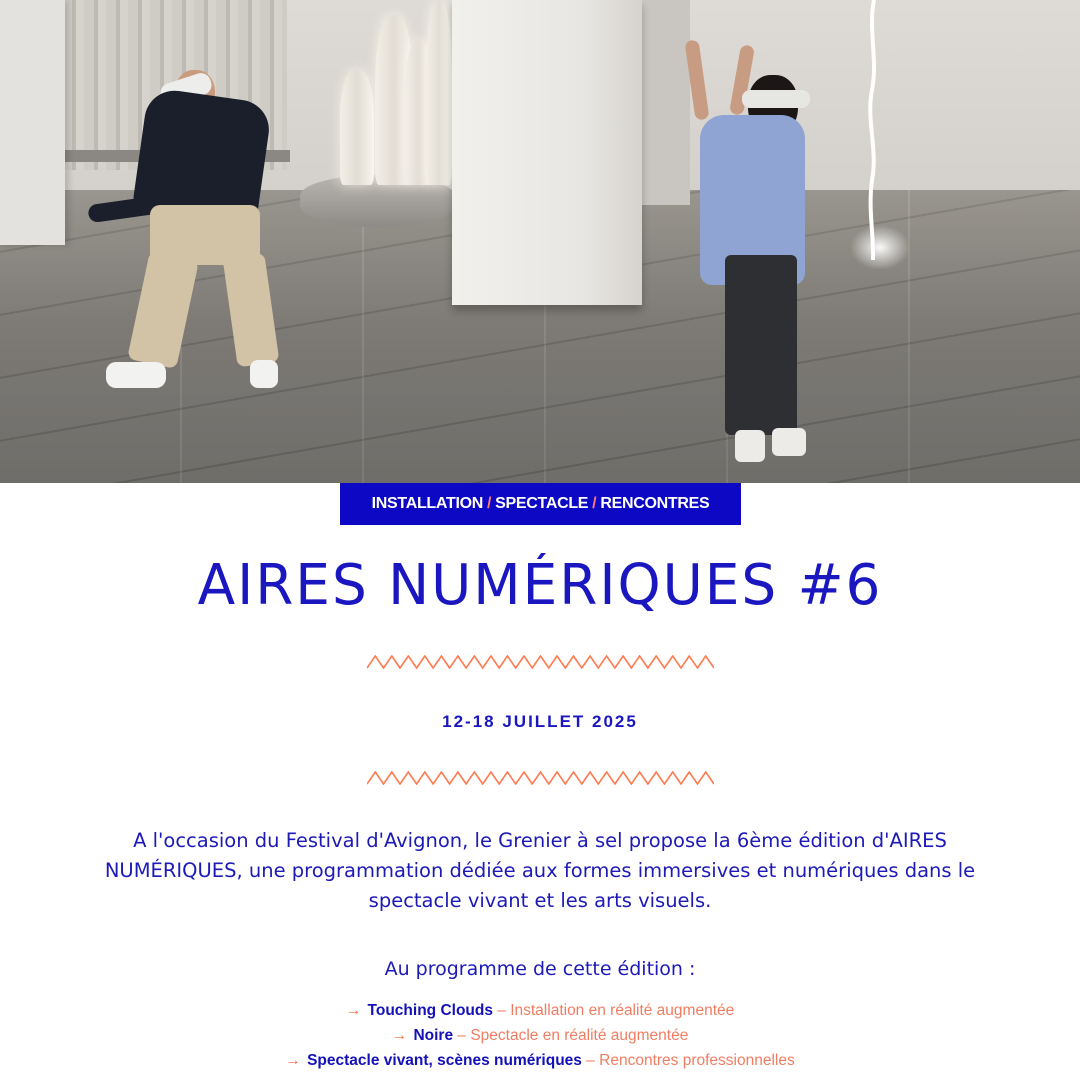  I want to click on program-item-desc: – Installation en réalité augmentée, so click(613, 1010).